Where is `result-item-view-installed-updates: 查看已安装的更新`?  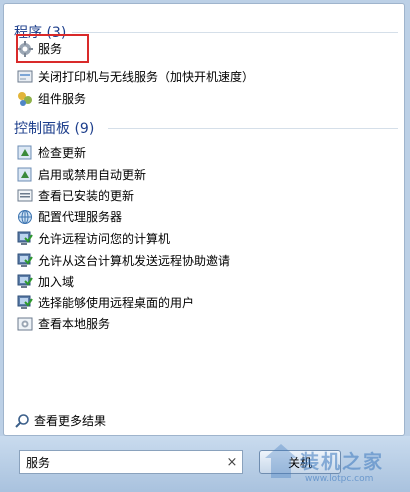 result-item-view-installed-updates: 查看已安装的更新 is located at coordinates (209, 195).